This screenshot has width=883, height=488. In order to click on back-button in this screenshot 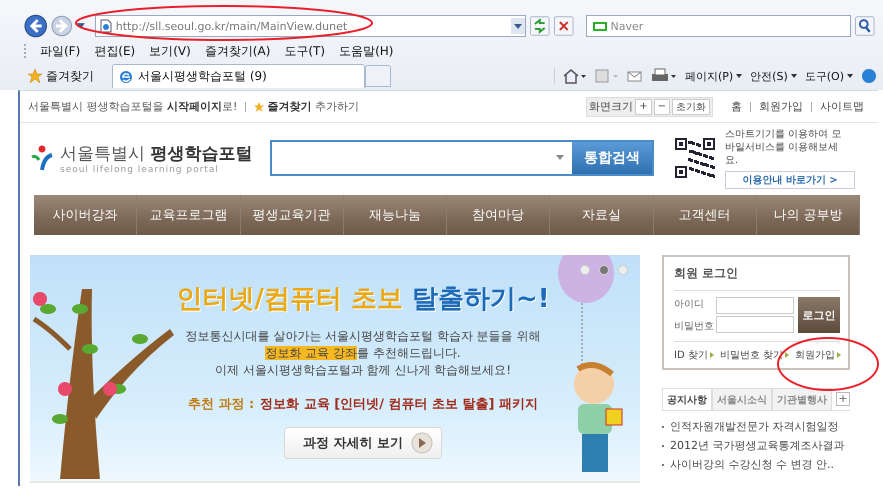, I will do `click(36, 26)`.